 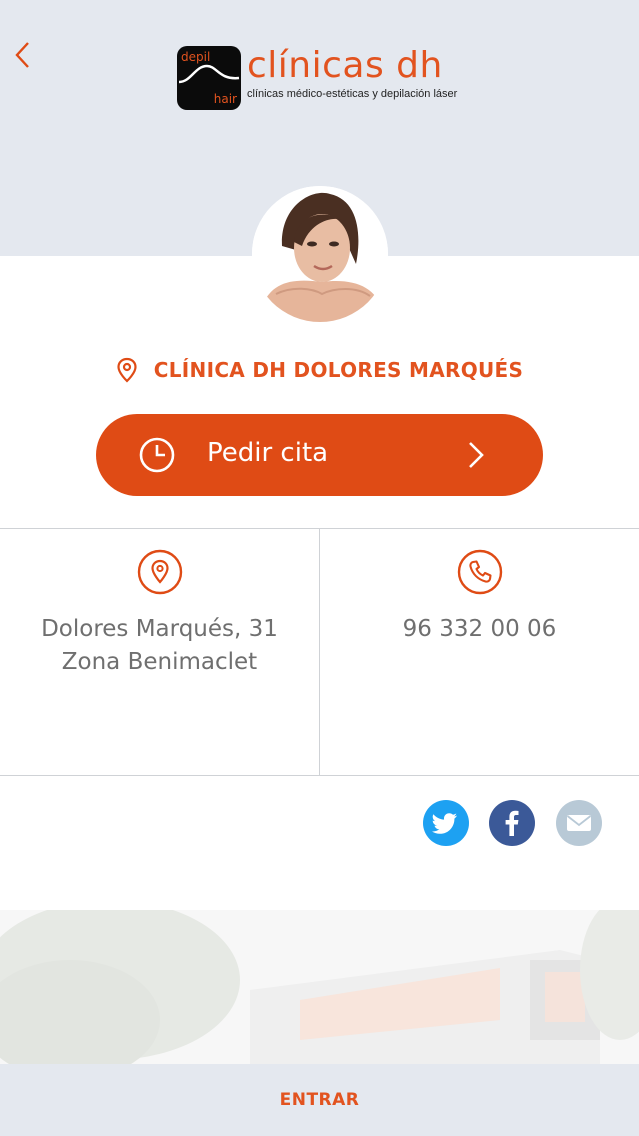 What do you see at coordinates (479, 652) in the screenshot?
I see `phone-cell: 96 332 00 06` at bounding box center [479, 652].